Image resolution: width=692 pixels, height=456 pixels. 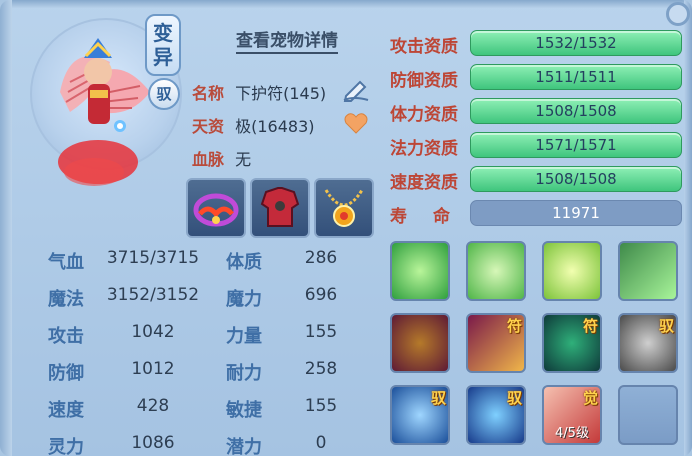 I want to click on talent-value: 极(16483), so click(x=275, y=126).